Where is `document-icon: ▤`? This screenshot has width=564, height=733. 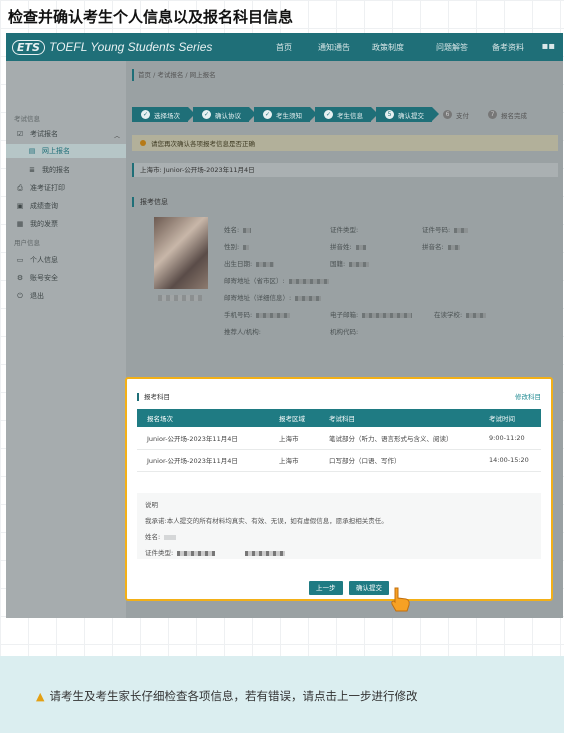 document-icon: ▤ is located at coordinates (32, 151).